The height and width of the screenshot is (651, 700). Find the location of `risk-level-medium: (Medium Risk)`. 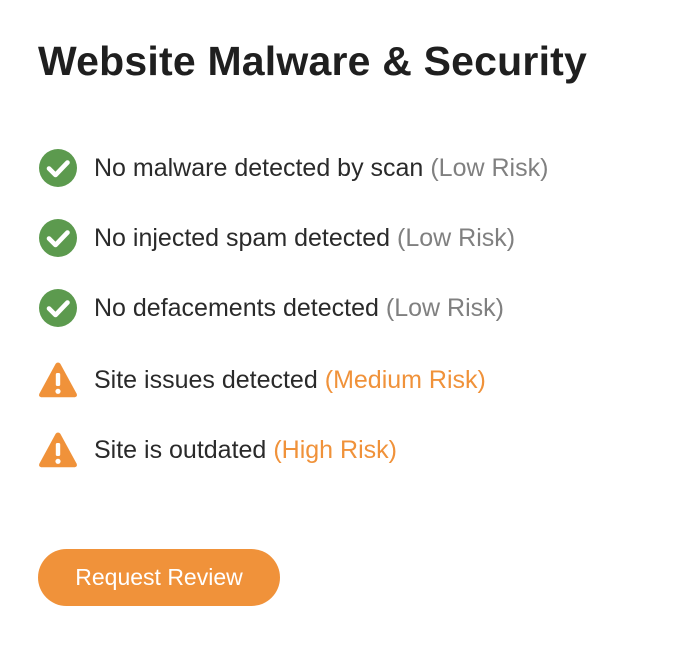

risk-level-medium: (Medium Risk) is located at coordinates (405, 379).